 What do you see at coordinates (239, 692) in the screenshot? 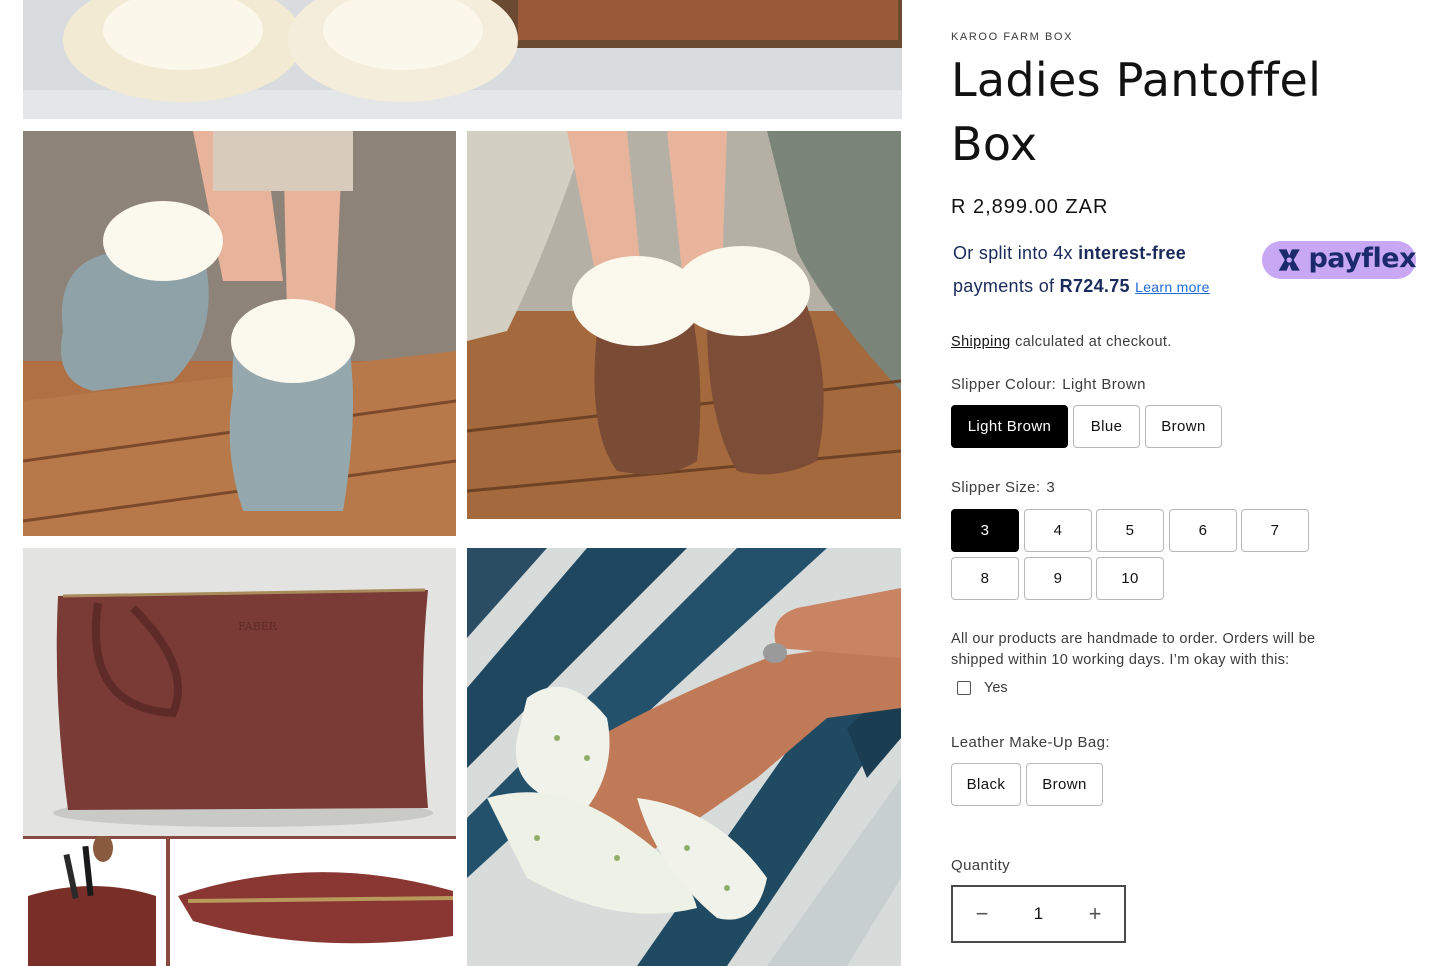
I see `gallery-image-makeup-bag: FABER` at bounding box center [239, 692].